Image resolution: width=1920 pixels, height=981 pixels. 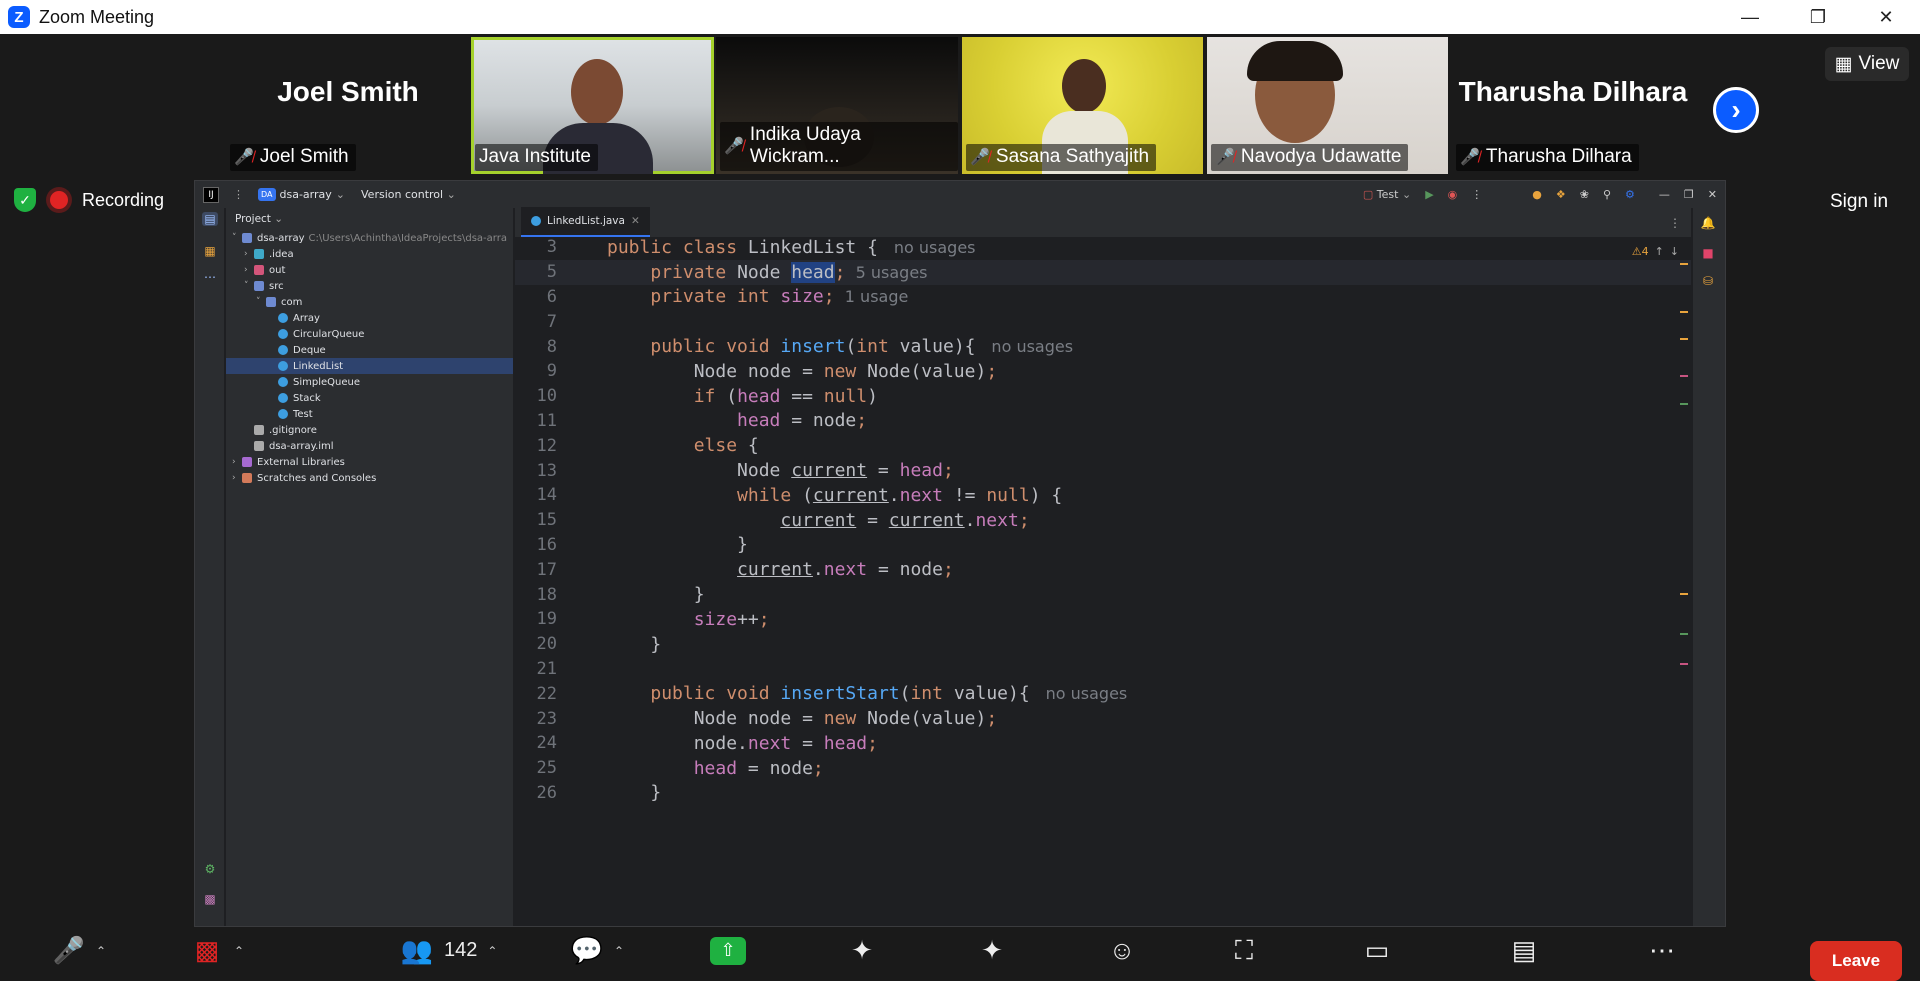 What do you see at coordinates (1103, 421) in the screenshot?
I see `code-line: 11 head = node;` at bounding box center [1103, 421].